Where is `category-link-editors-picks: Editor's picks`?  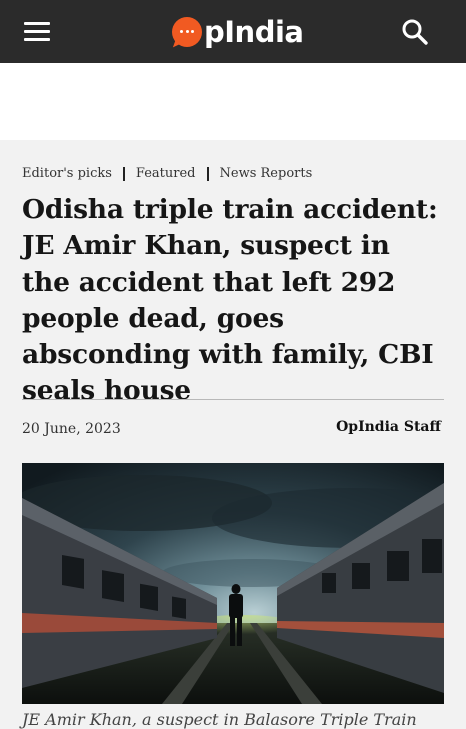
category-link-editors-picks: Editor's picks is located at coordinates (67, 173).